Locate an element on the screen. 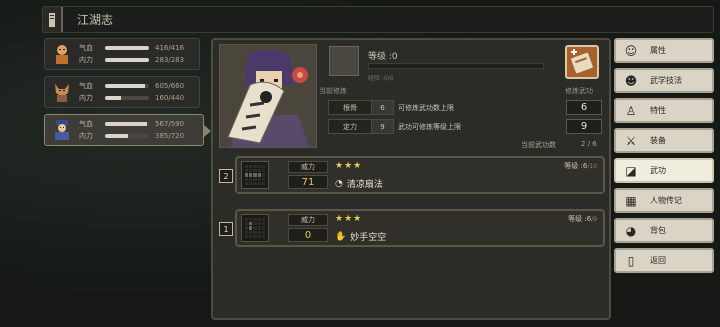 This screenshot has width=720, height=327. menu-biography-button: ▦ 人物传记 is located at coordinates (664, 200).